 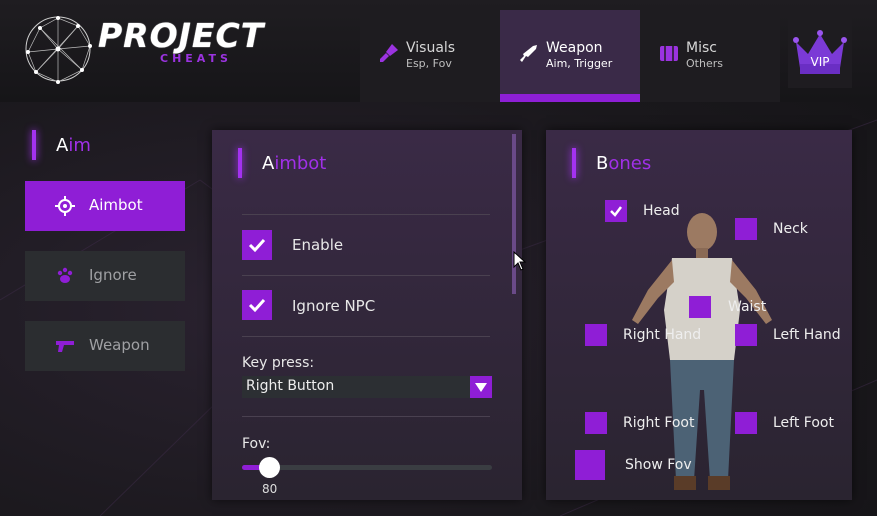 What do you see at coordinates (704, 63) in the screenshot?
I see `tab-misc-sub: Others` at bounding box center [704, 63].